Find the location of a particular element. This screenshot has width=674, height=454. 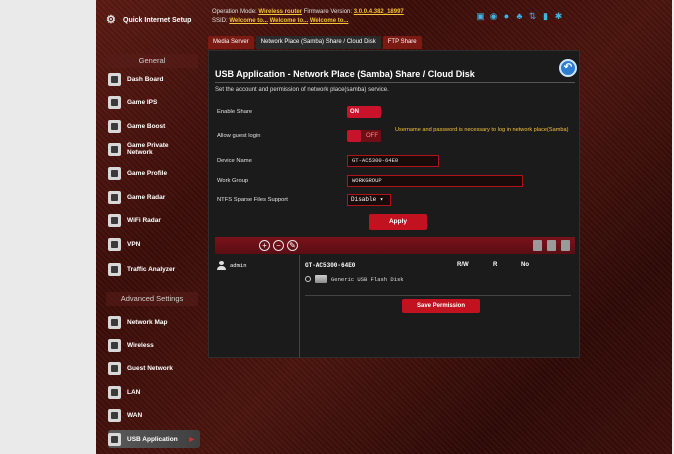

app-status-icon: ♣ is located at coordinates (519, 16).